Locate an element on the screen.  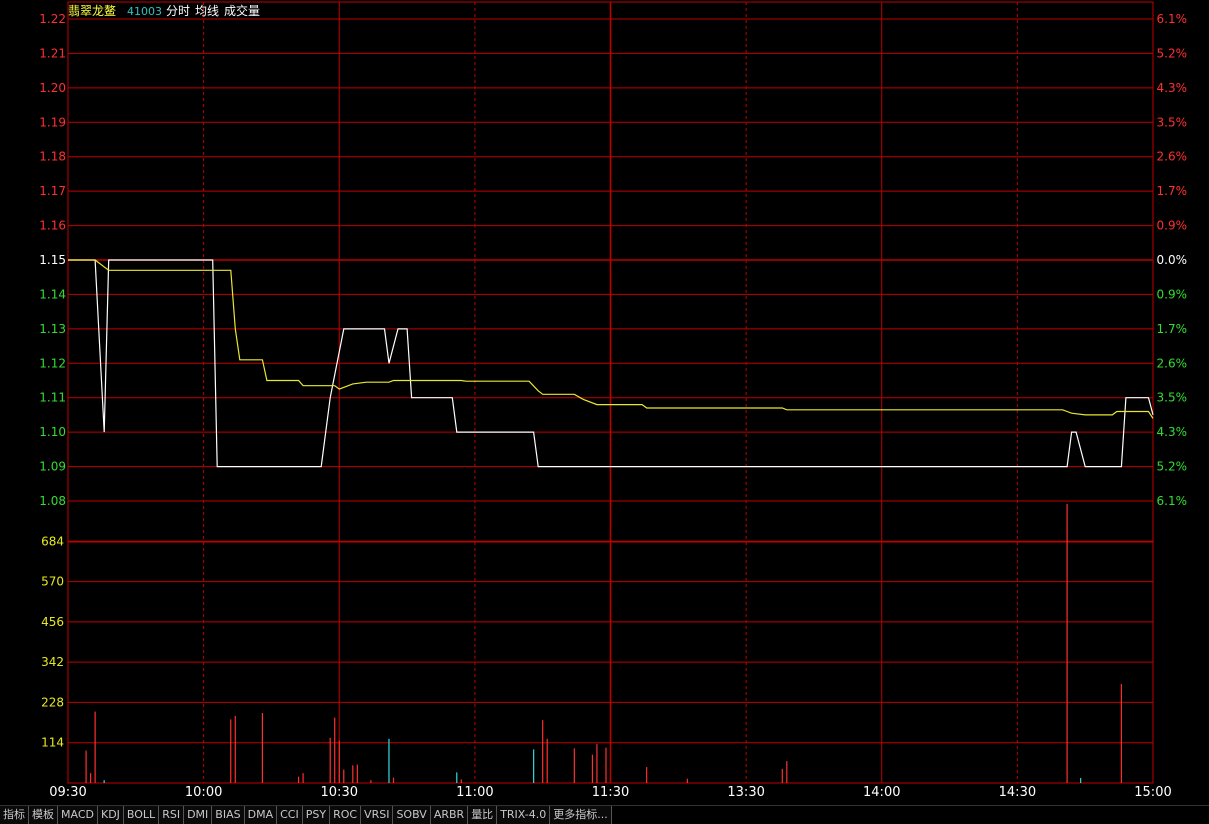
toolbar-tab: VRSI is located at coordinates (377, 815).